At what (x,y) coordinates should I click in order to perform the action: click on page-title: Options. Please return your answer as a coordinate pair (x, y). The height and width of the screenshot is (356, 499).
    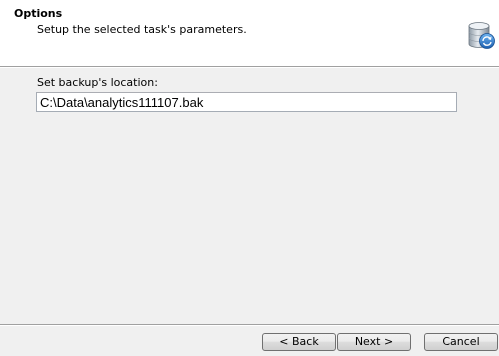
    Looking at the image, I should click on (38, 13).